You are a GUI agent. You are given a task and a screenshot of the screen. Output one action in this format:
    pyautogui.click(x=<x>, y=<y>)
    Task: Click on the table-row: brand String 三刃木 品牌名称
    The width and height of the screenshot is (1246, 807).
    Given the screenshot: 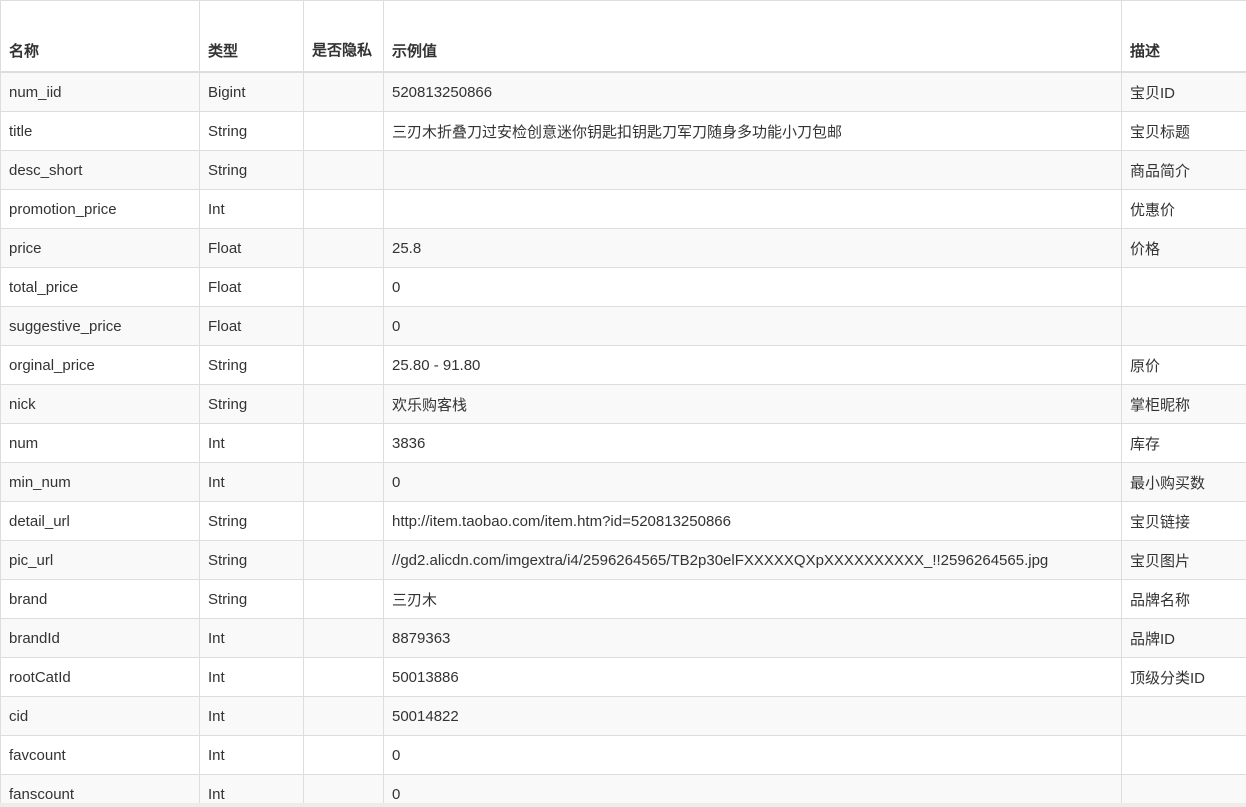 What is the action you would take?
    pyautogui.click(x=623, y=599)
    